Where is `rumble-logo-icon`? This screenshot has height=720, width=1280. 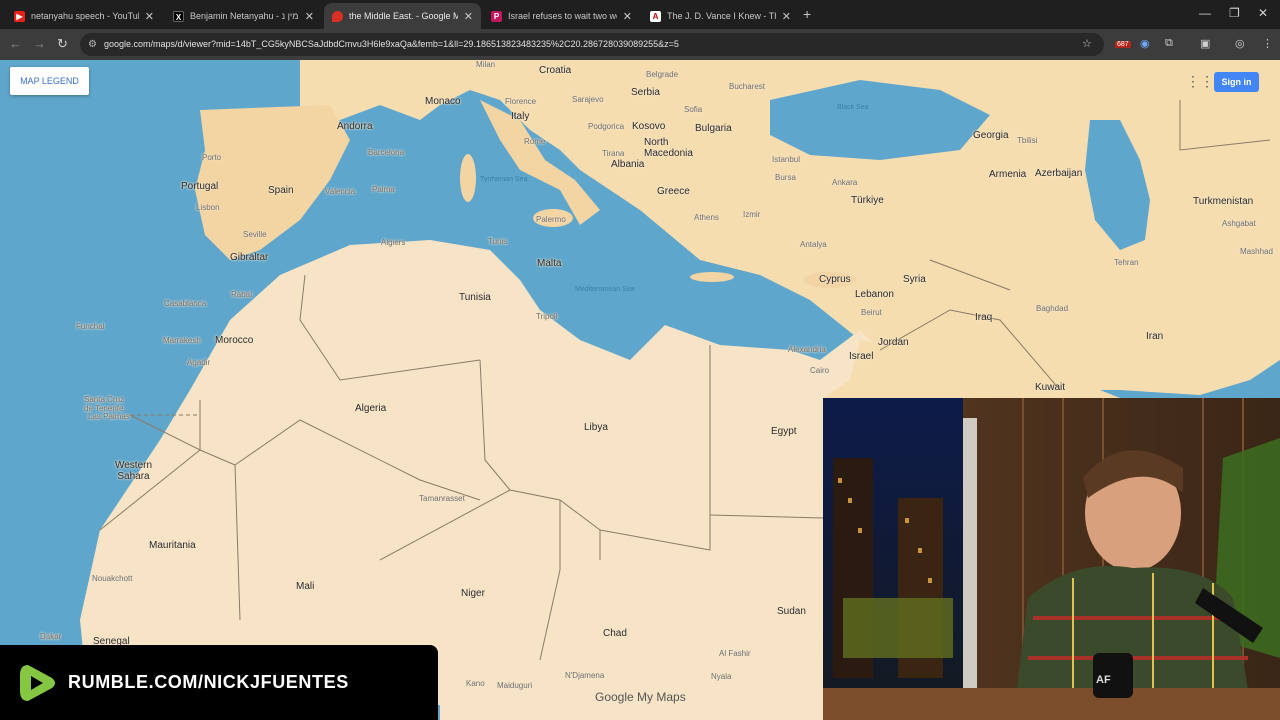
rumble-logo-icon is located at coordinates (37, 683).